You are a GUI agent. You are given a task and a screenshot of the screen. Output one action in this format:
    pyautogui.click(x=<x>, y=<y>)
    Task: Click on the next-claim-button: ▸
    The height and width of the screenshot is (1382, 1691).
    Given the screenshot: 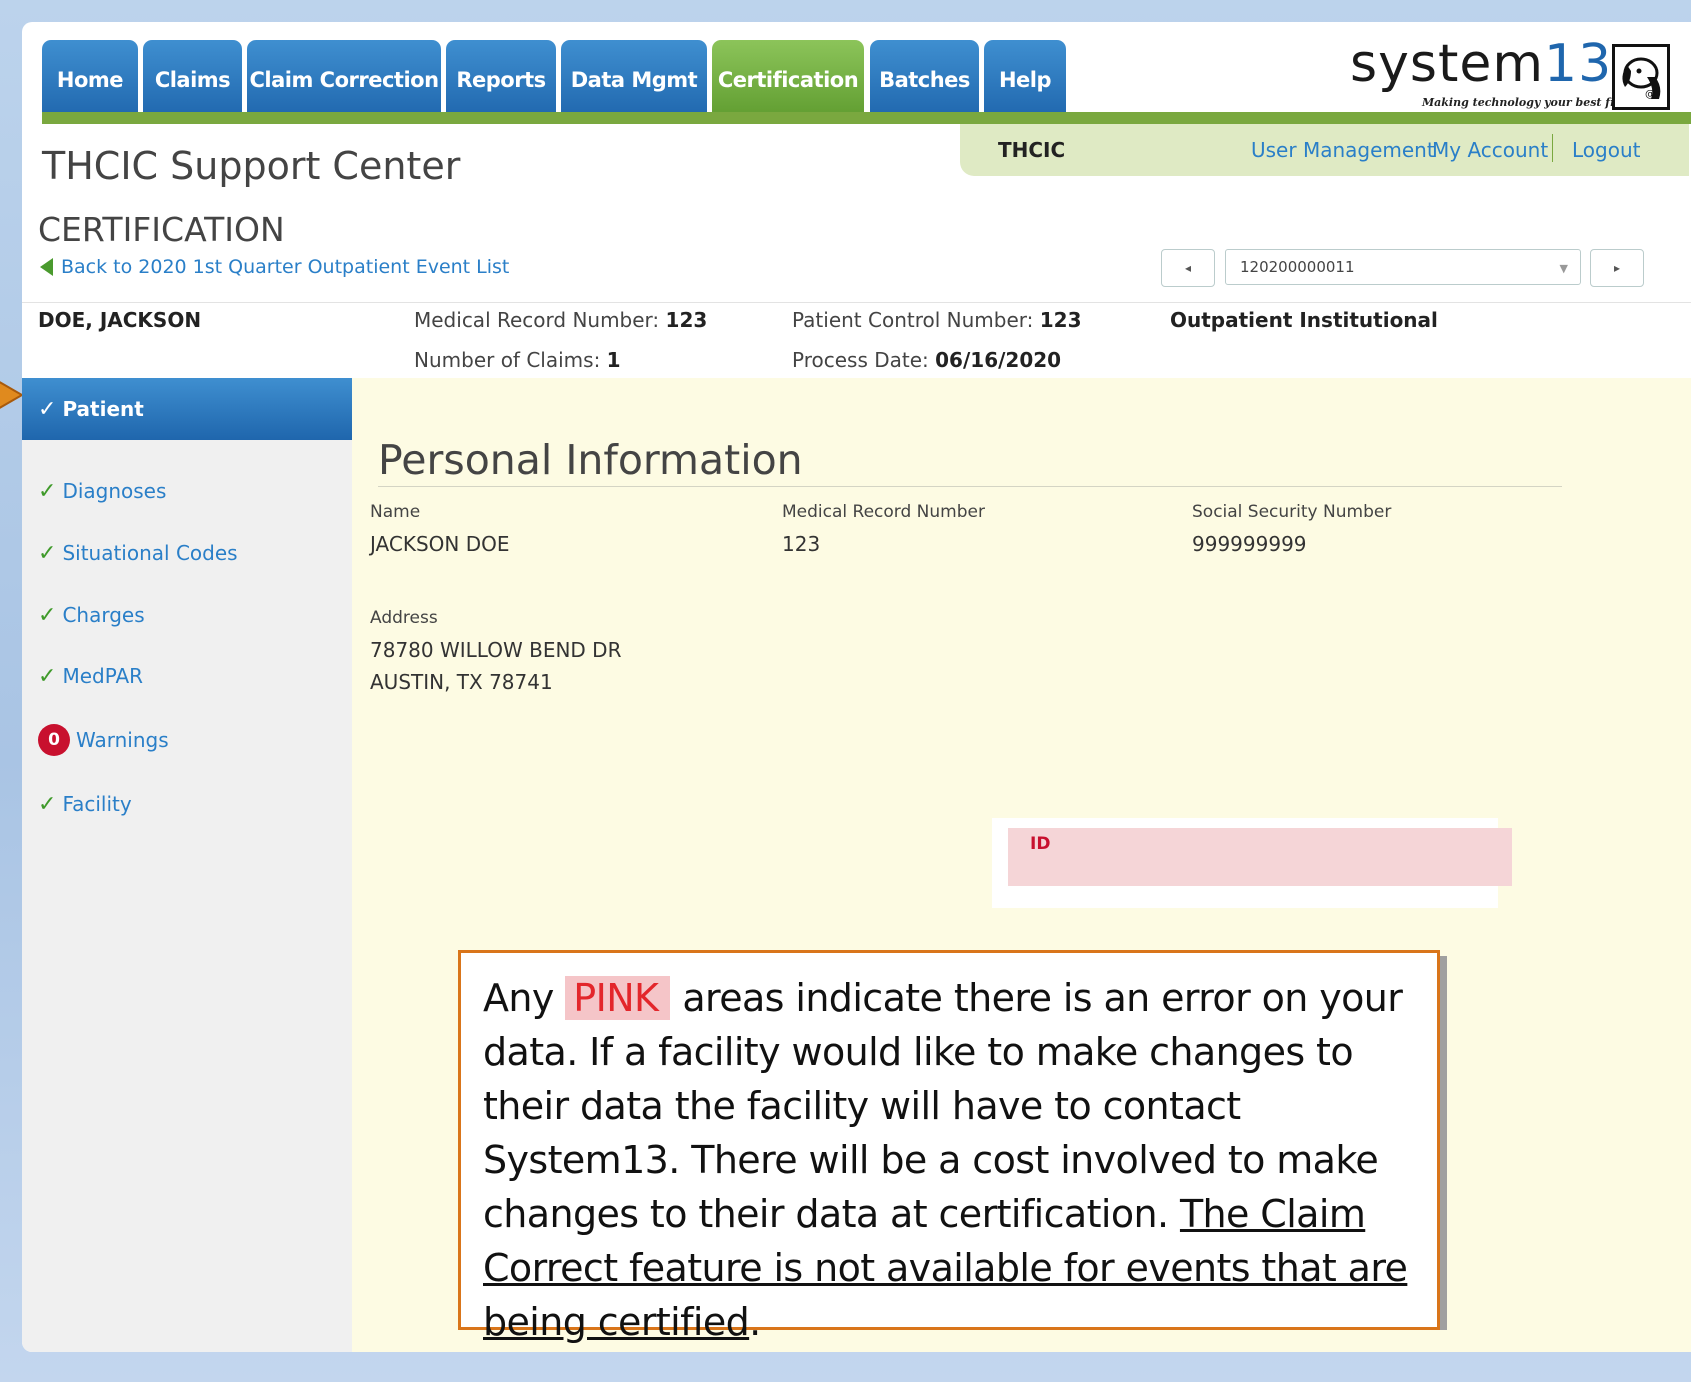 What is the action you would take?
    pyautogui.click(x=1617, y=268)
    